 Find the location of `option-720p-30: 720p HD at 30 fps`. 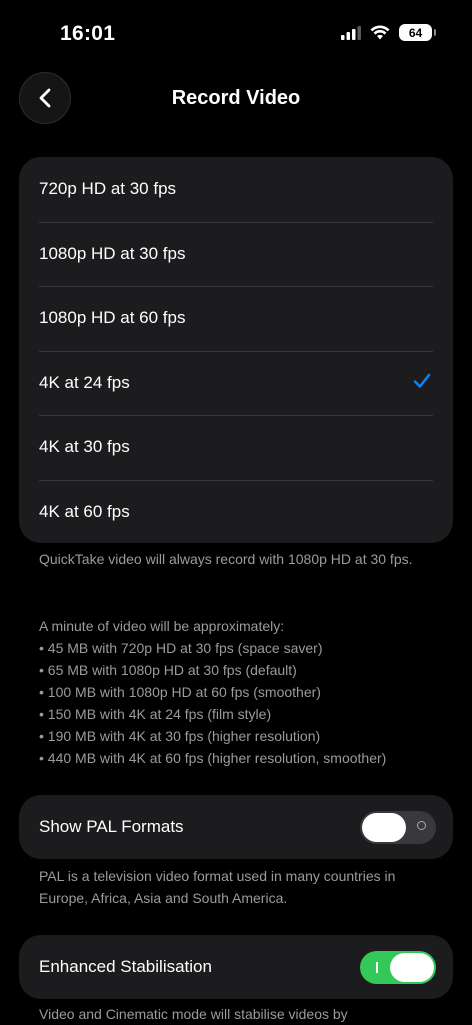

option-720p-30: 720p HD at 30 fps is located at coordinates (236, 189).